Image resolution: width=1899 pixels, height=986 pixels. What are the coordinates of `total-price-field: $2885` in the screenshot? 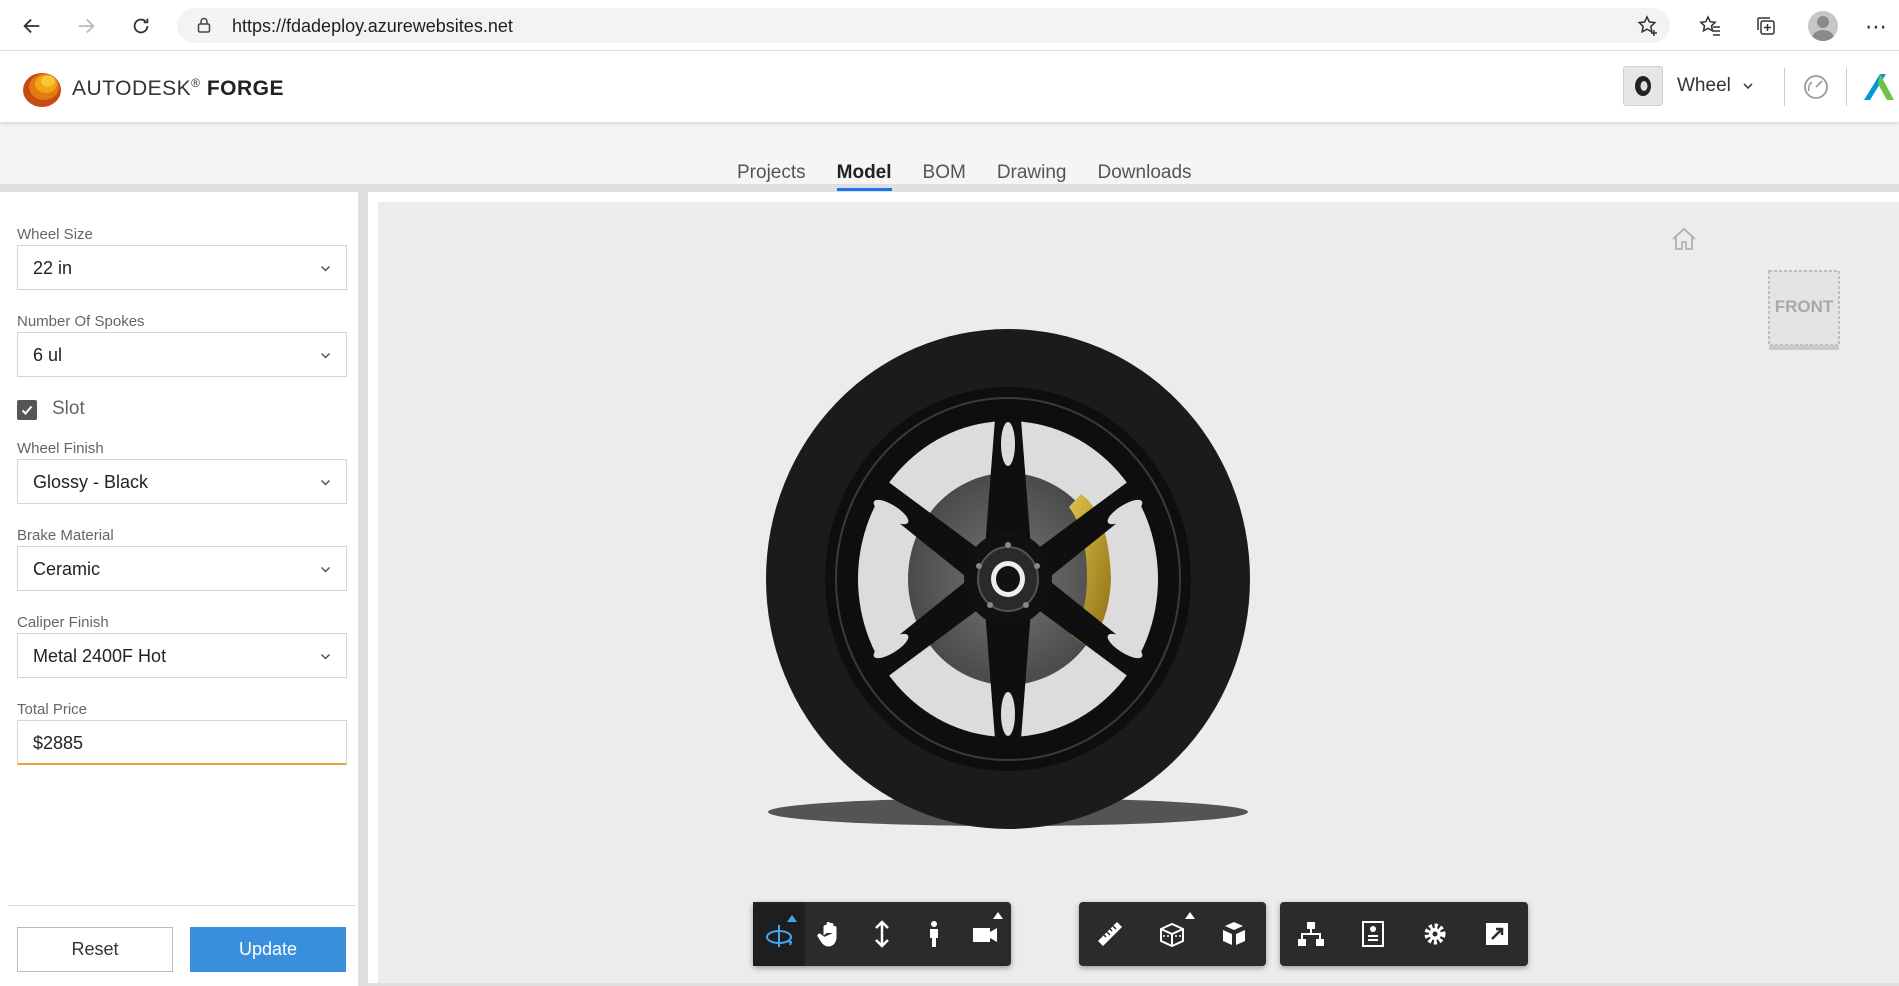 It's located at (182, 742).